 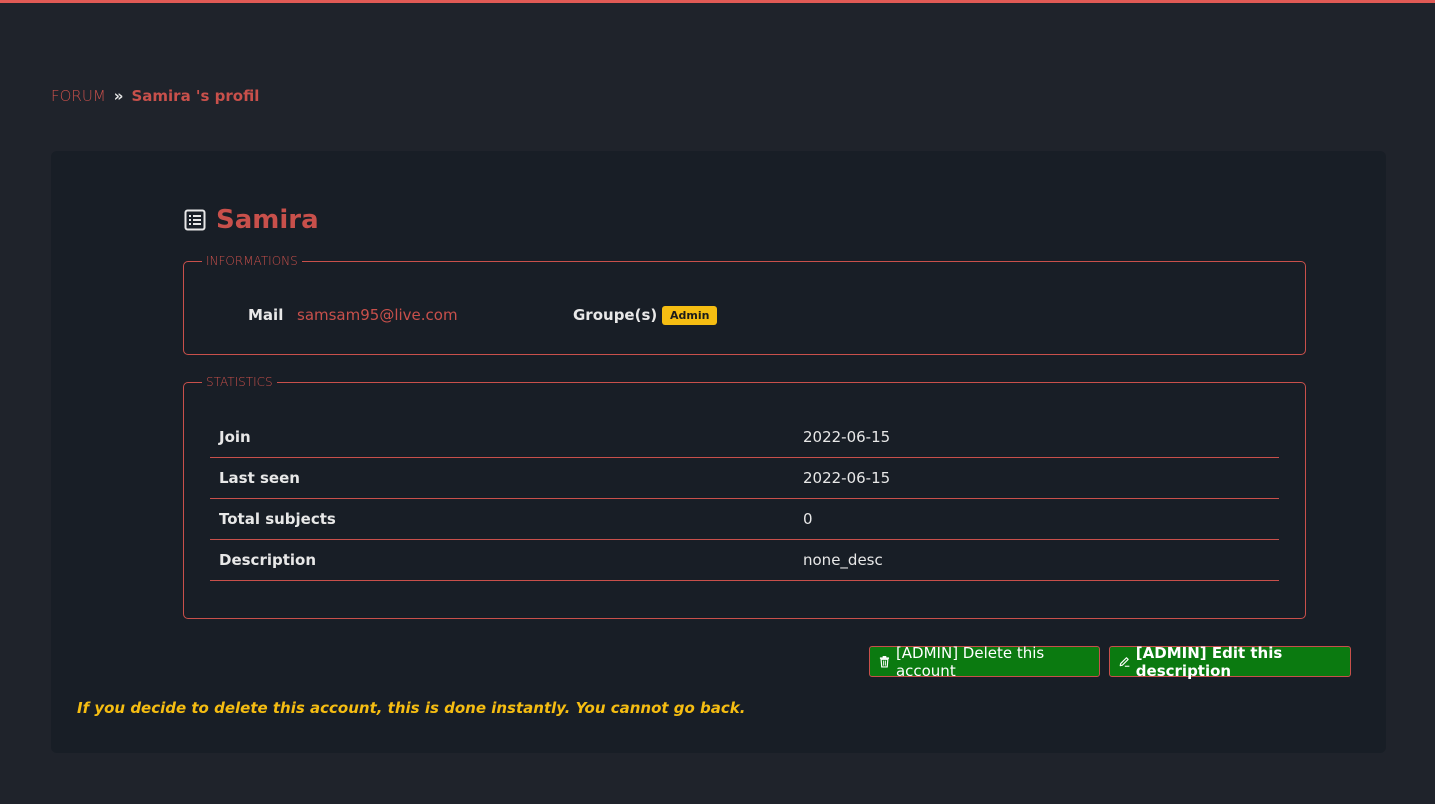 I want to click on delete-account-label: [ADMIN] Delete this account, so click(x=970, y=661).